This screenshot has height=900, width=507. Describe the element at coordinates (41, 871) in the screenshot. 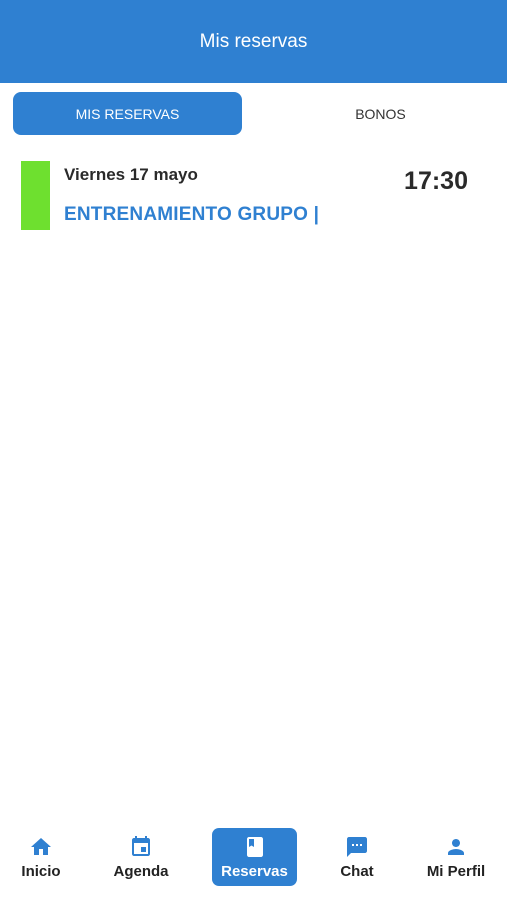

I see `nav-label: Inicio` at that location.